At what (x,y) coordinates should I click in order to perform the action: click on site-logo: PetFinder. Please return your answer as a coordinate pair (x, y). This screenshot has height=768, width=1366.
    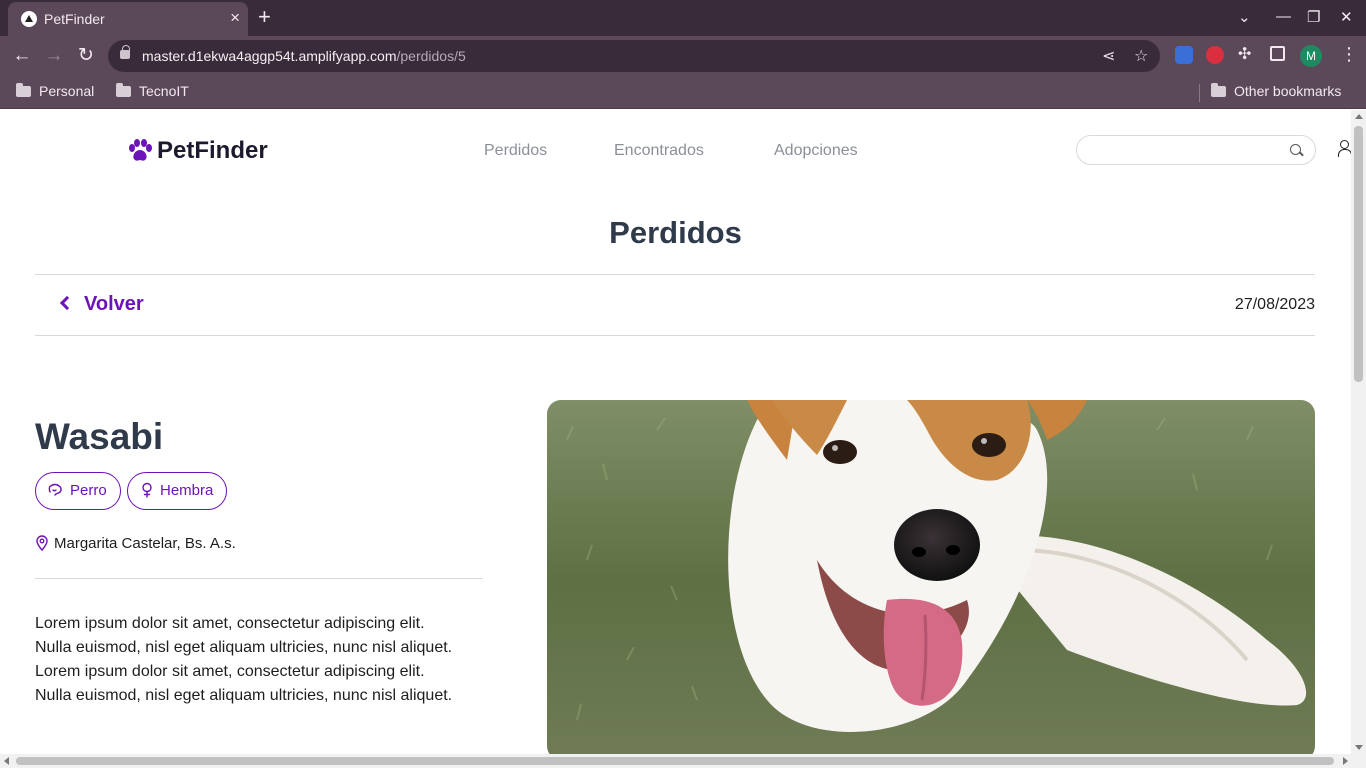
    Looking at the image, I should click on (197, 153).